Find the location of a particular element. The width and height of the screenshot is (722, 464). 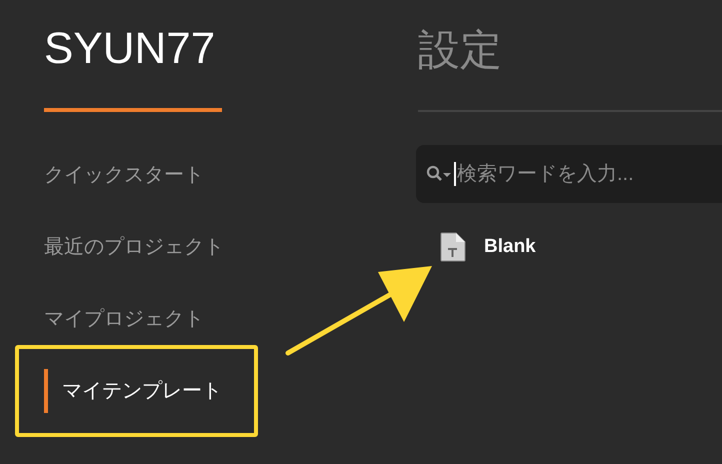

page-title: 設定 is located at coordinates (460, 50).